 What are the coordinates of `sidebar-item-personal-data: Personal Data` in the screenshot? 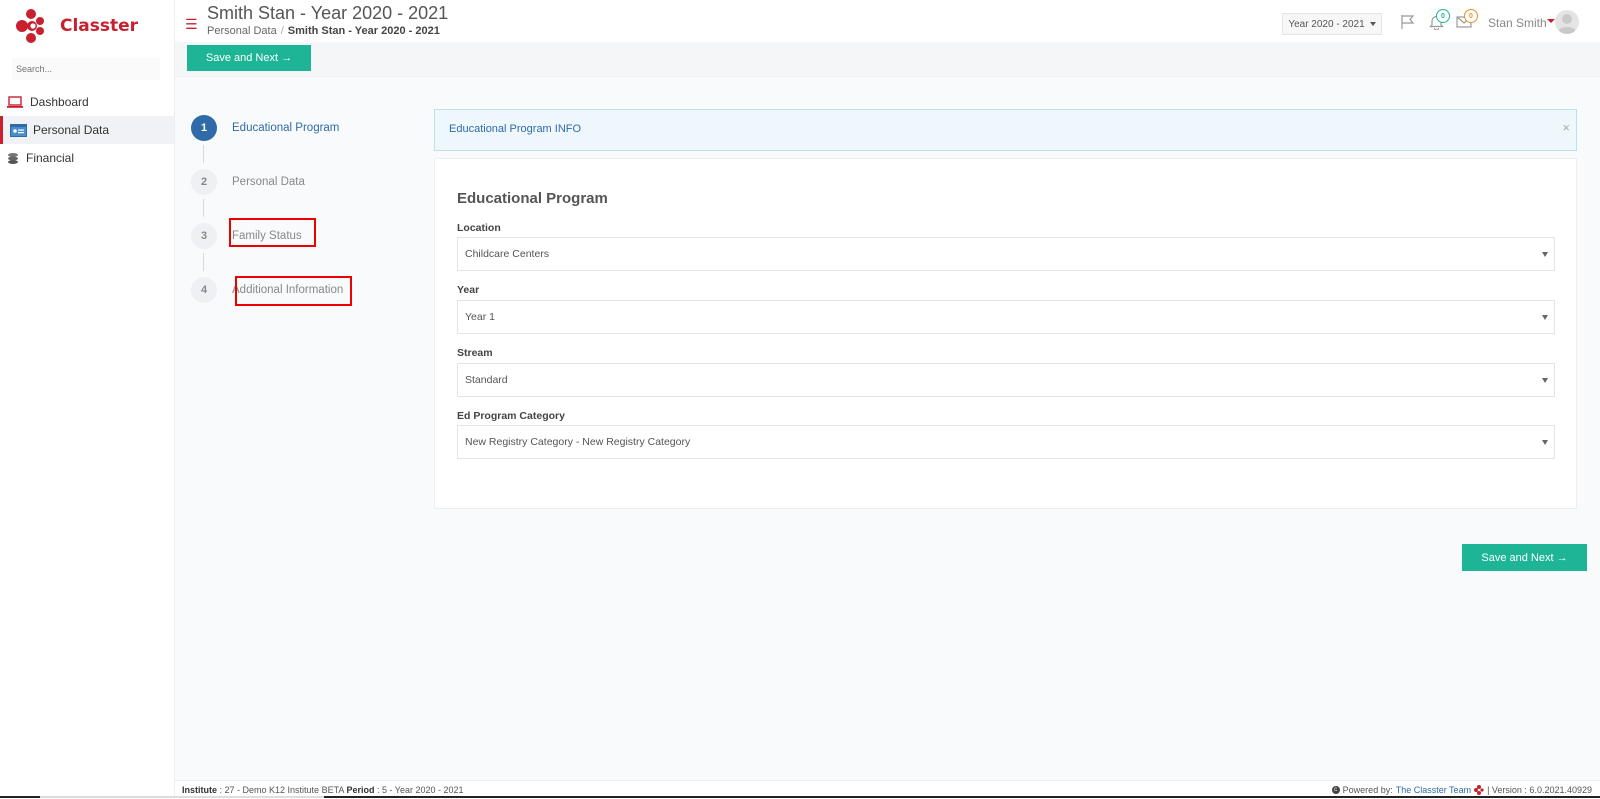 It's located at (87, 130).